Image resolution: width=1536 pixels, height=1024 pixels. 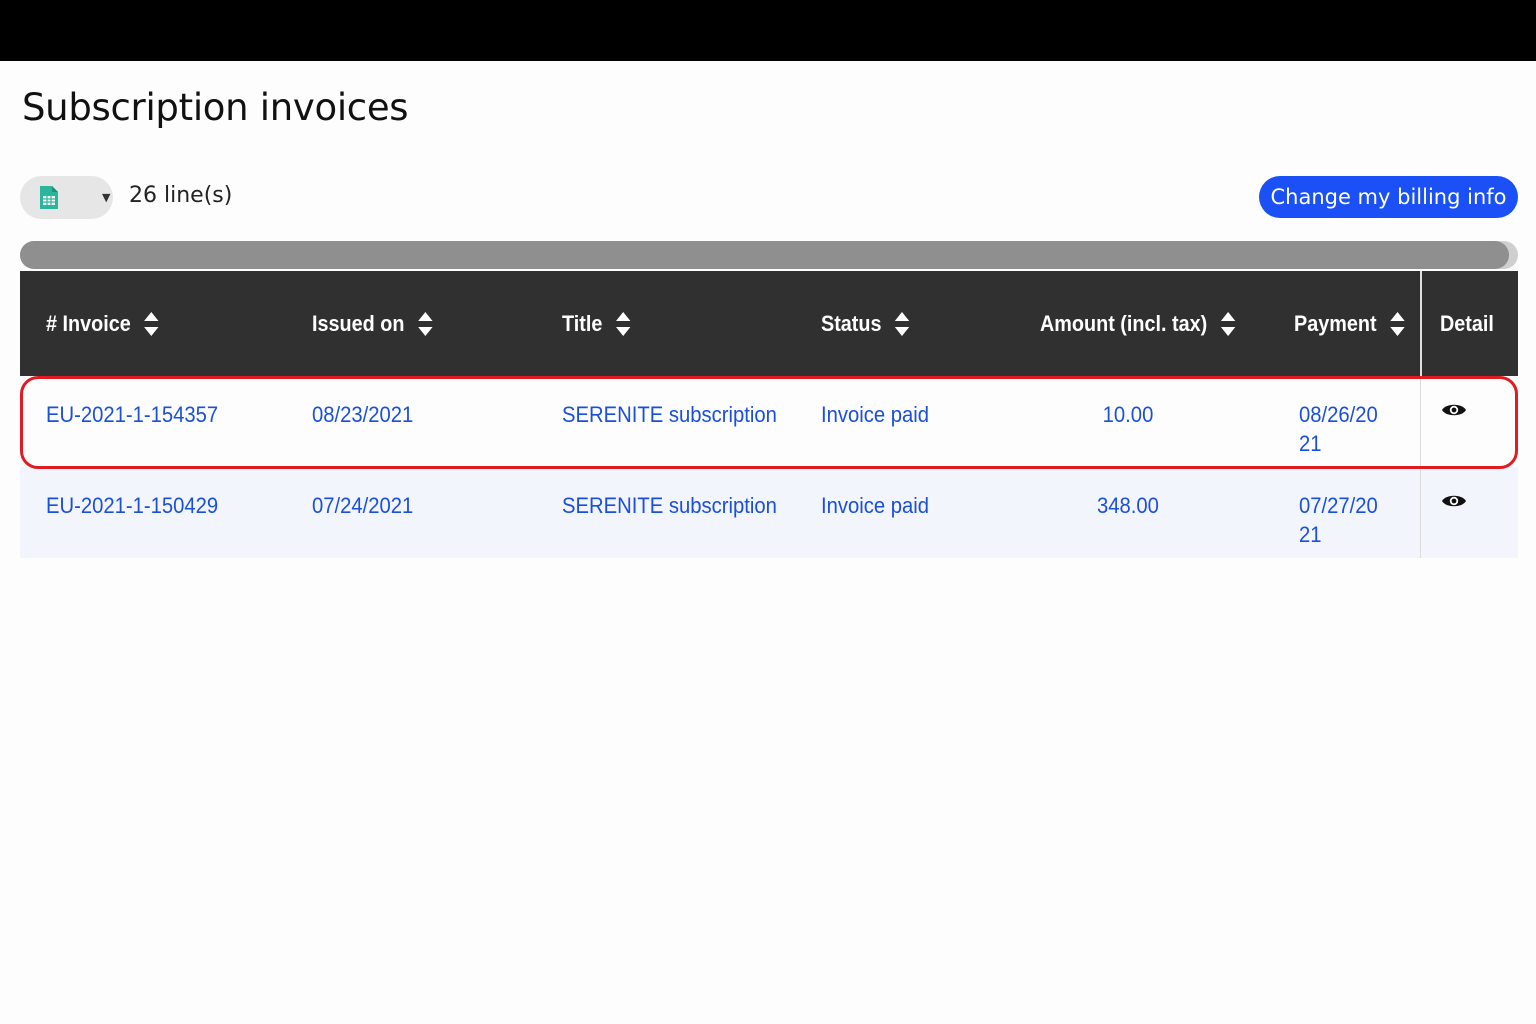 What do you see at coordinates (1335, 323) in the screenshot?
I see `column-header-label: Payment` at bounding box center [1335, 323].